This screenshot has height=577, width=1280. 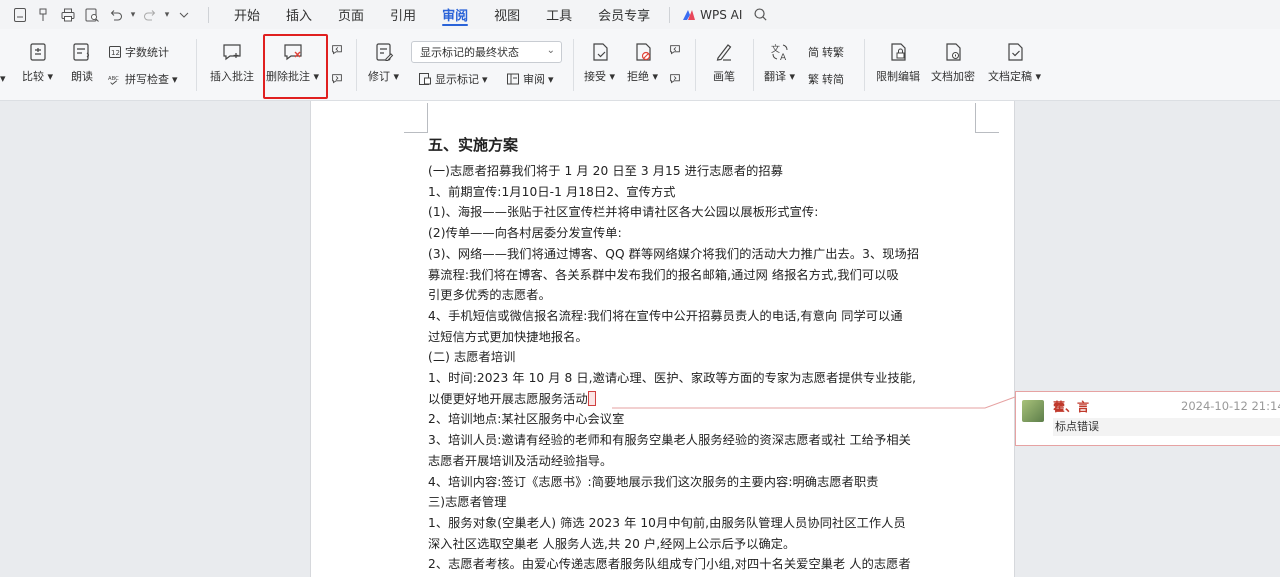 I want to click on previous-change-icon, so click(x=675, y=50).